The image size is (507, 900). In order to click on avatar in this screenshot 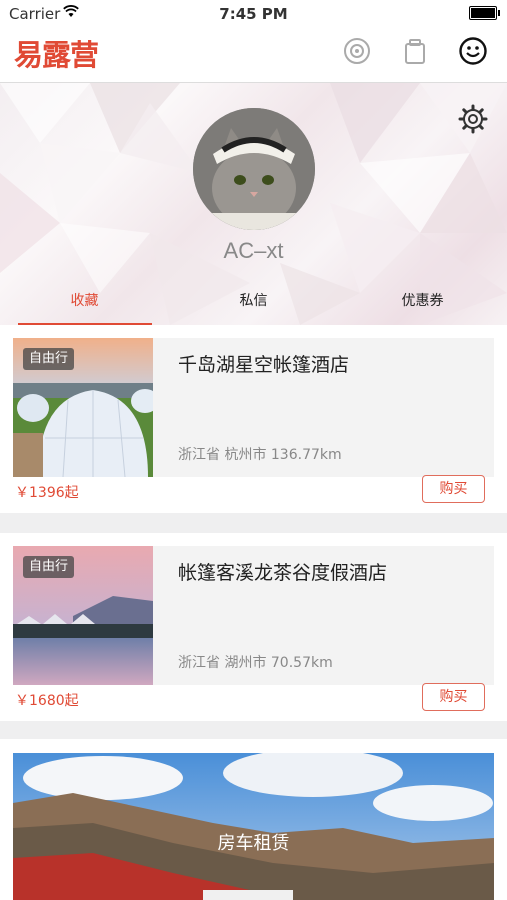, I will do `click(254, 169)`.